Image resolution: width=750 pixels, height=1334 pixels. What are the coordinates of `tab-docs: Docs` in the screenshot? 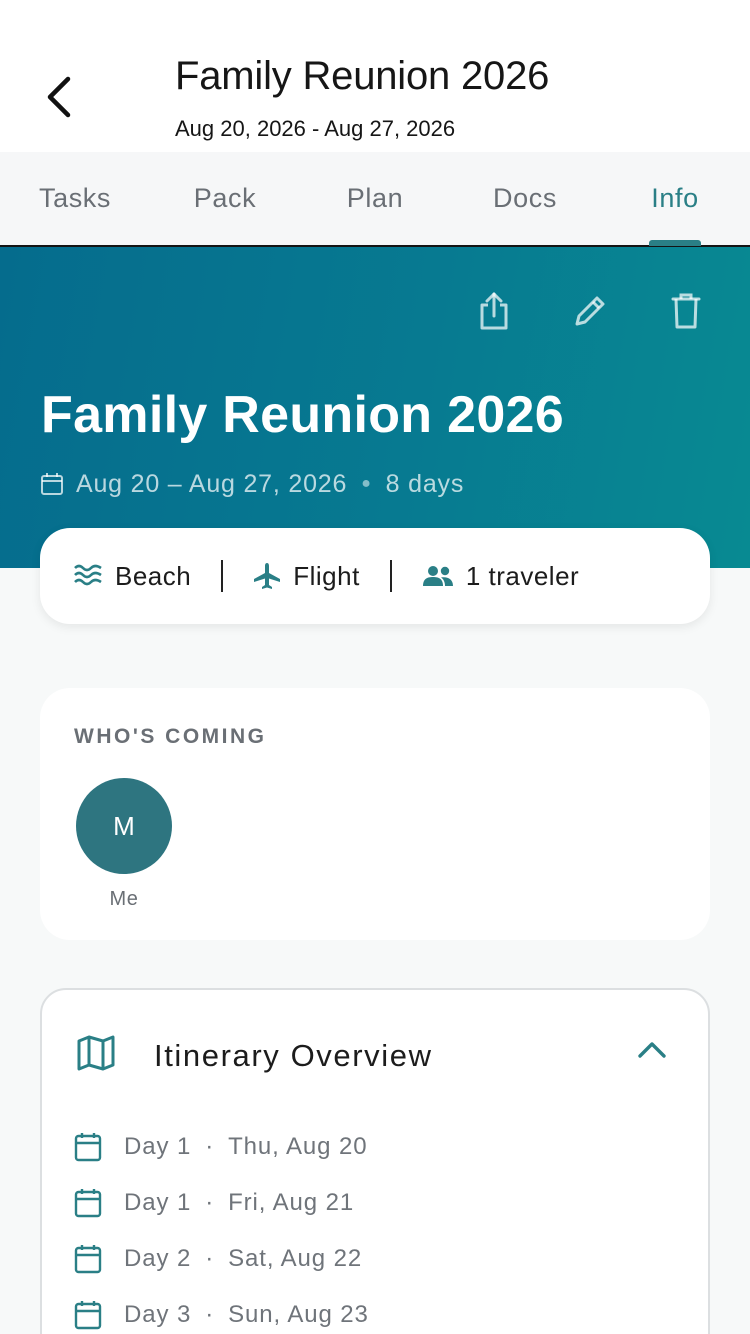 It's located at (525, 198).